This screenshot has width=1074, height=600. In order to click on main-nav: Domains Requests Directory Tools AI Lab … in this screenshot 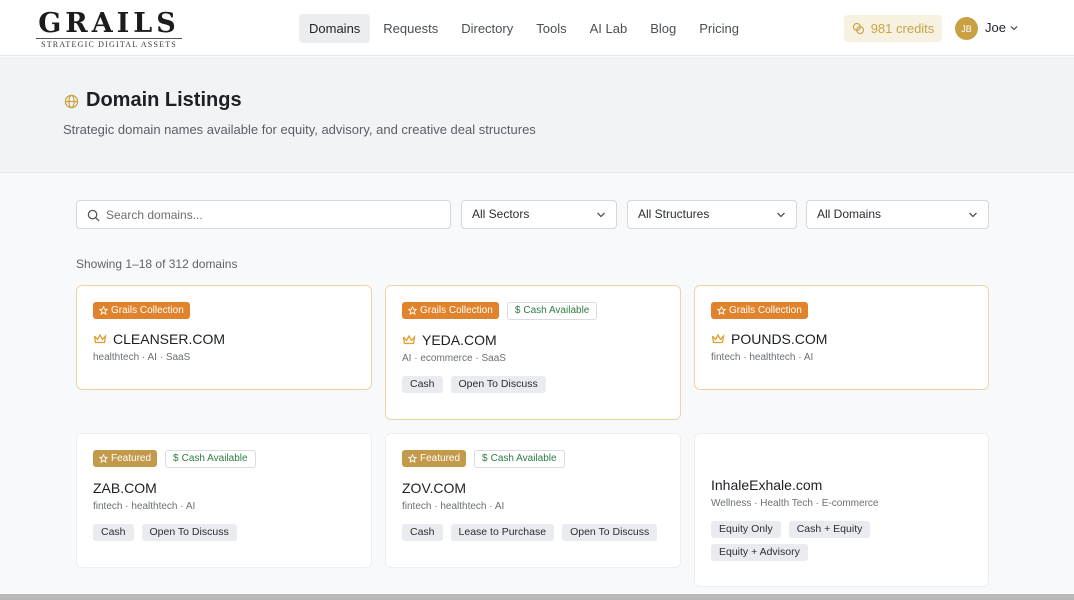, I will do `click(525, 28)`.